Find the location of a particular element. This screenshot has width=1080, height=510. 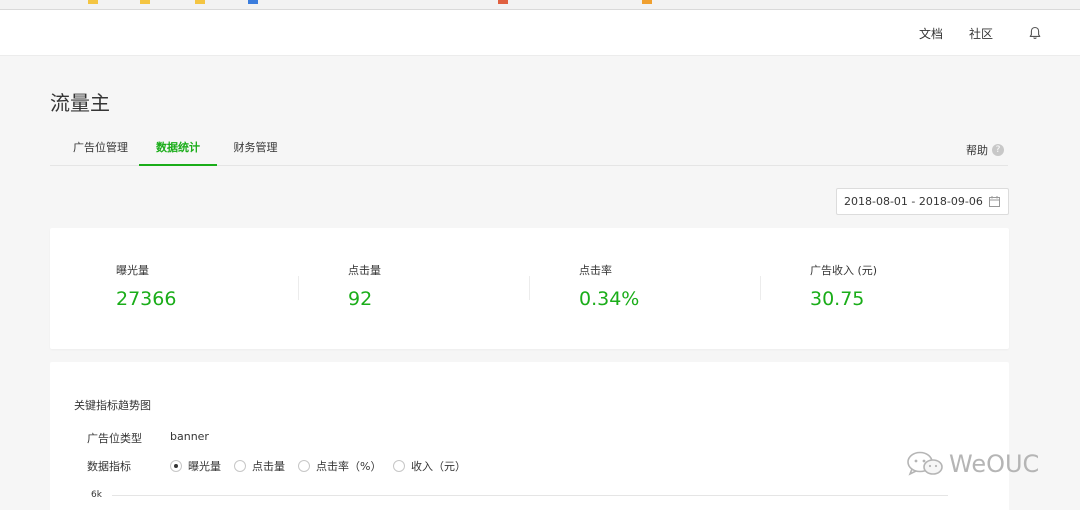

community-link: 社区 is located at coordinates (981, 33).